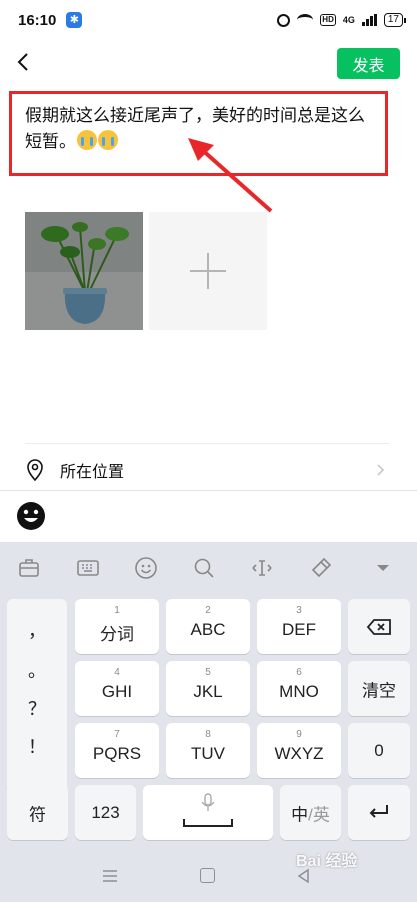 The height and width of the screenshot is (902, 417). What do you see at coordinates (299, 672) in the screenshot?
I see `key-number: 6` at bounding box center [299, 672].